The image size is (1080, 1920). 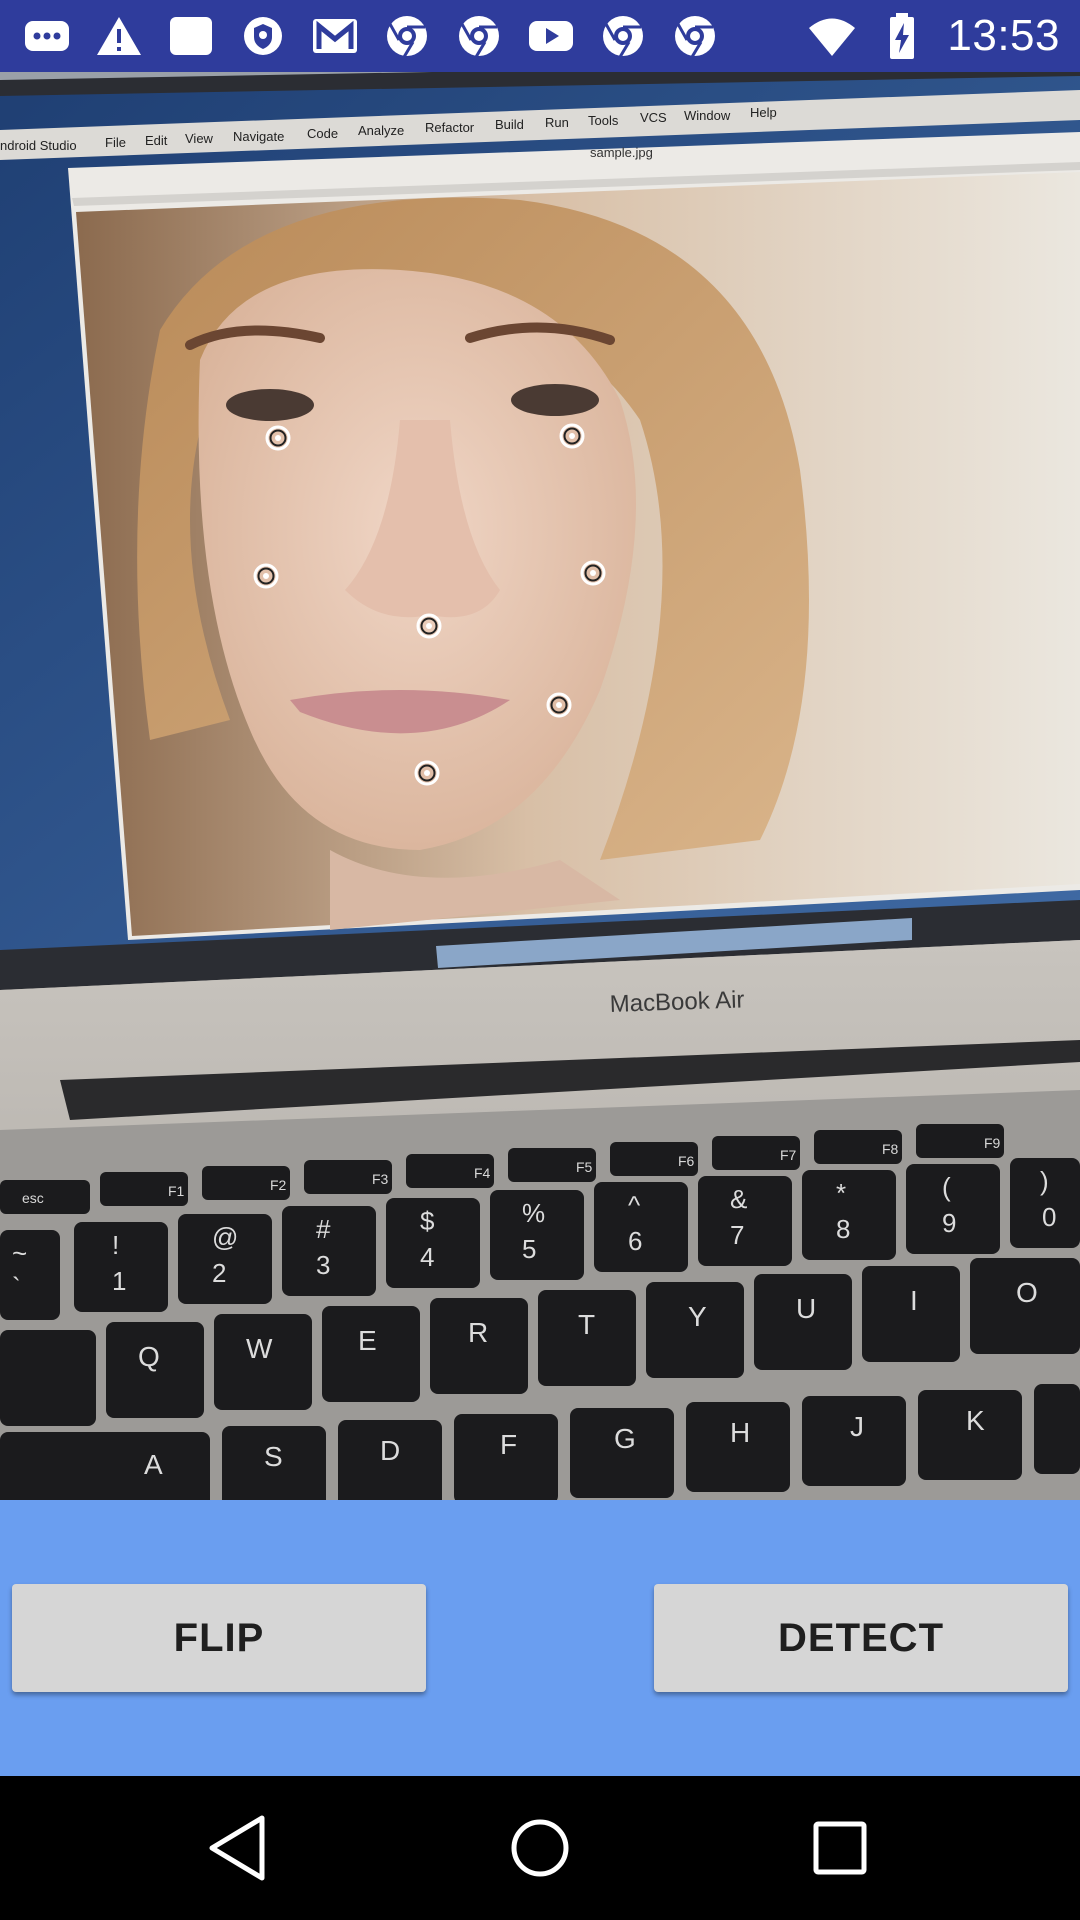 What do you see at coordinates (509, 124) in the screenshot?
I see `scene-menu-item: Build` at bounding box center [509, 124].